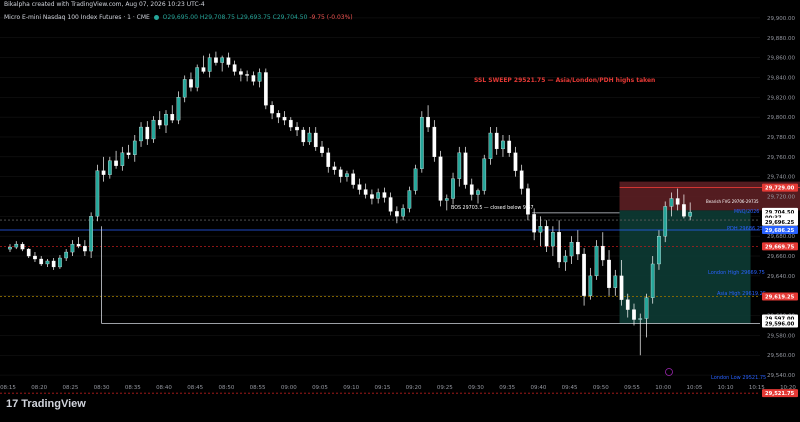 The height and width of the screenshot is (422, 800). I want to click on price-tag: 29,696.25, so click(780, 221).